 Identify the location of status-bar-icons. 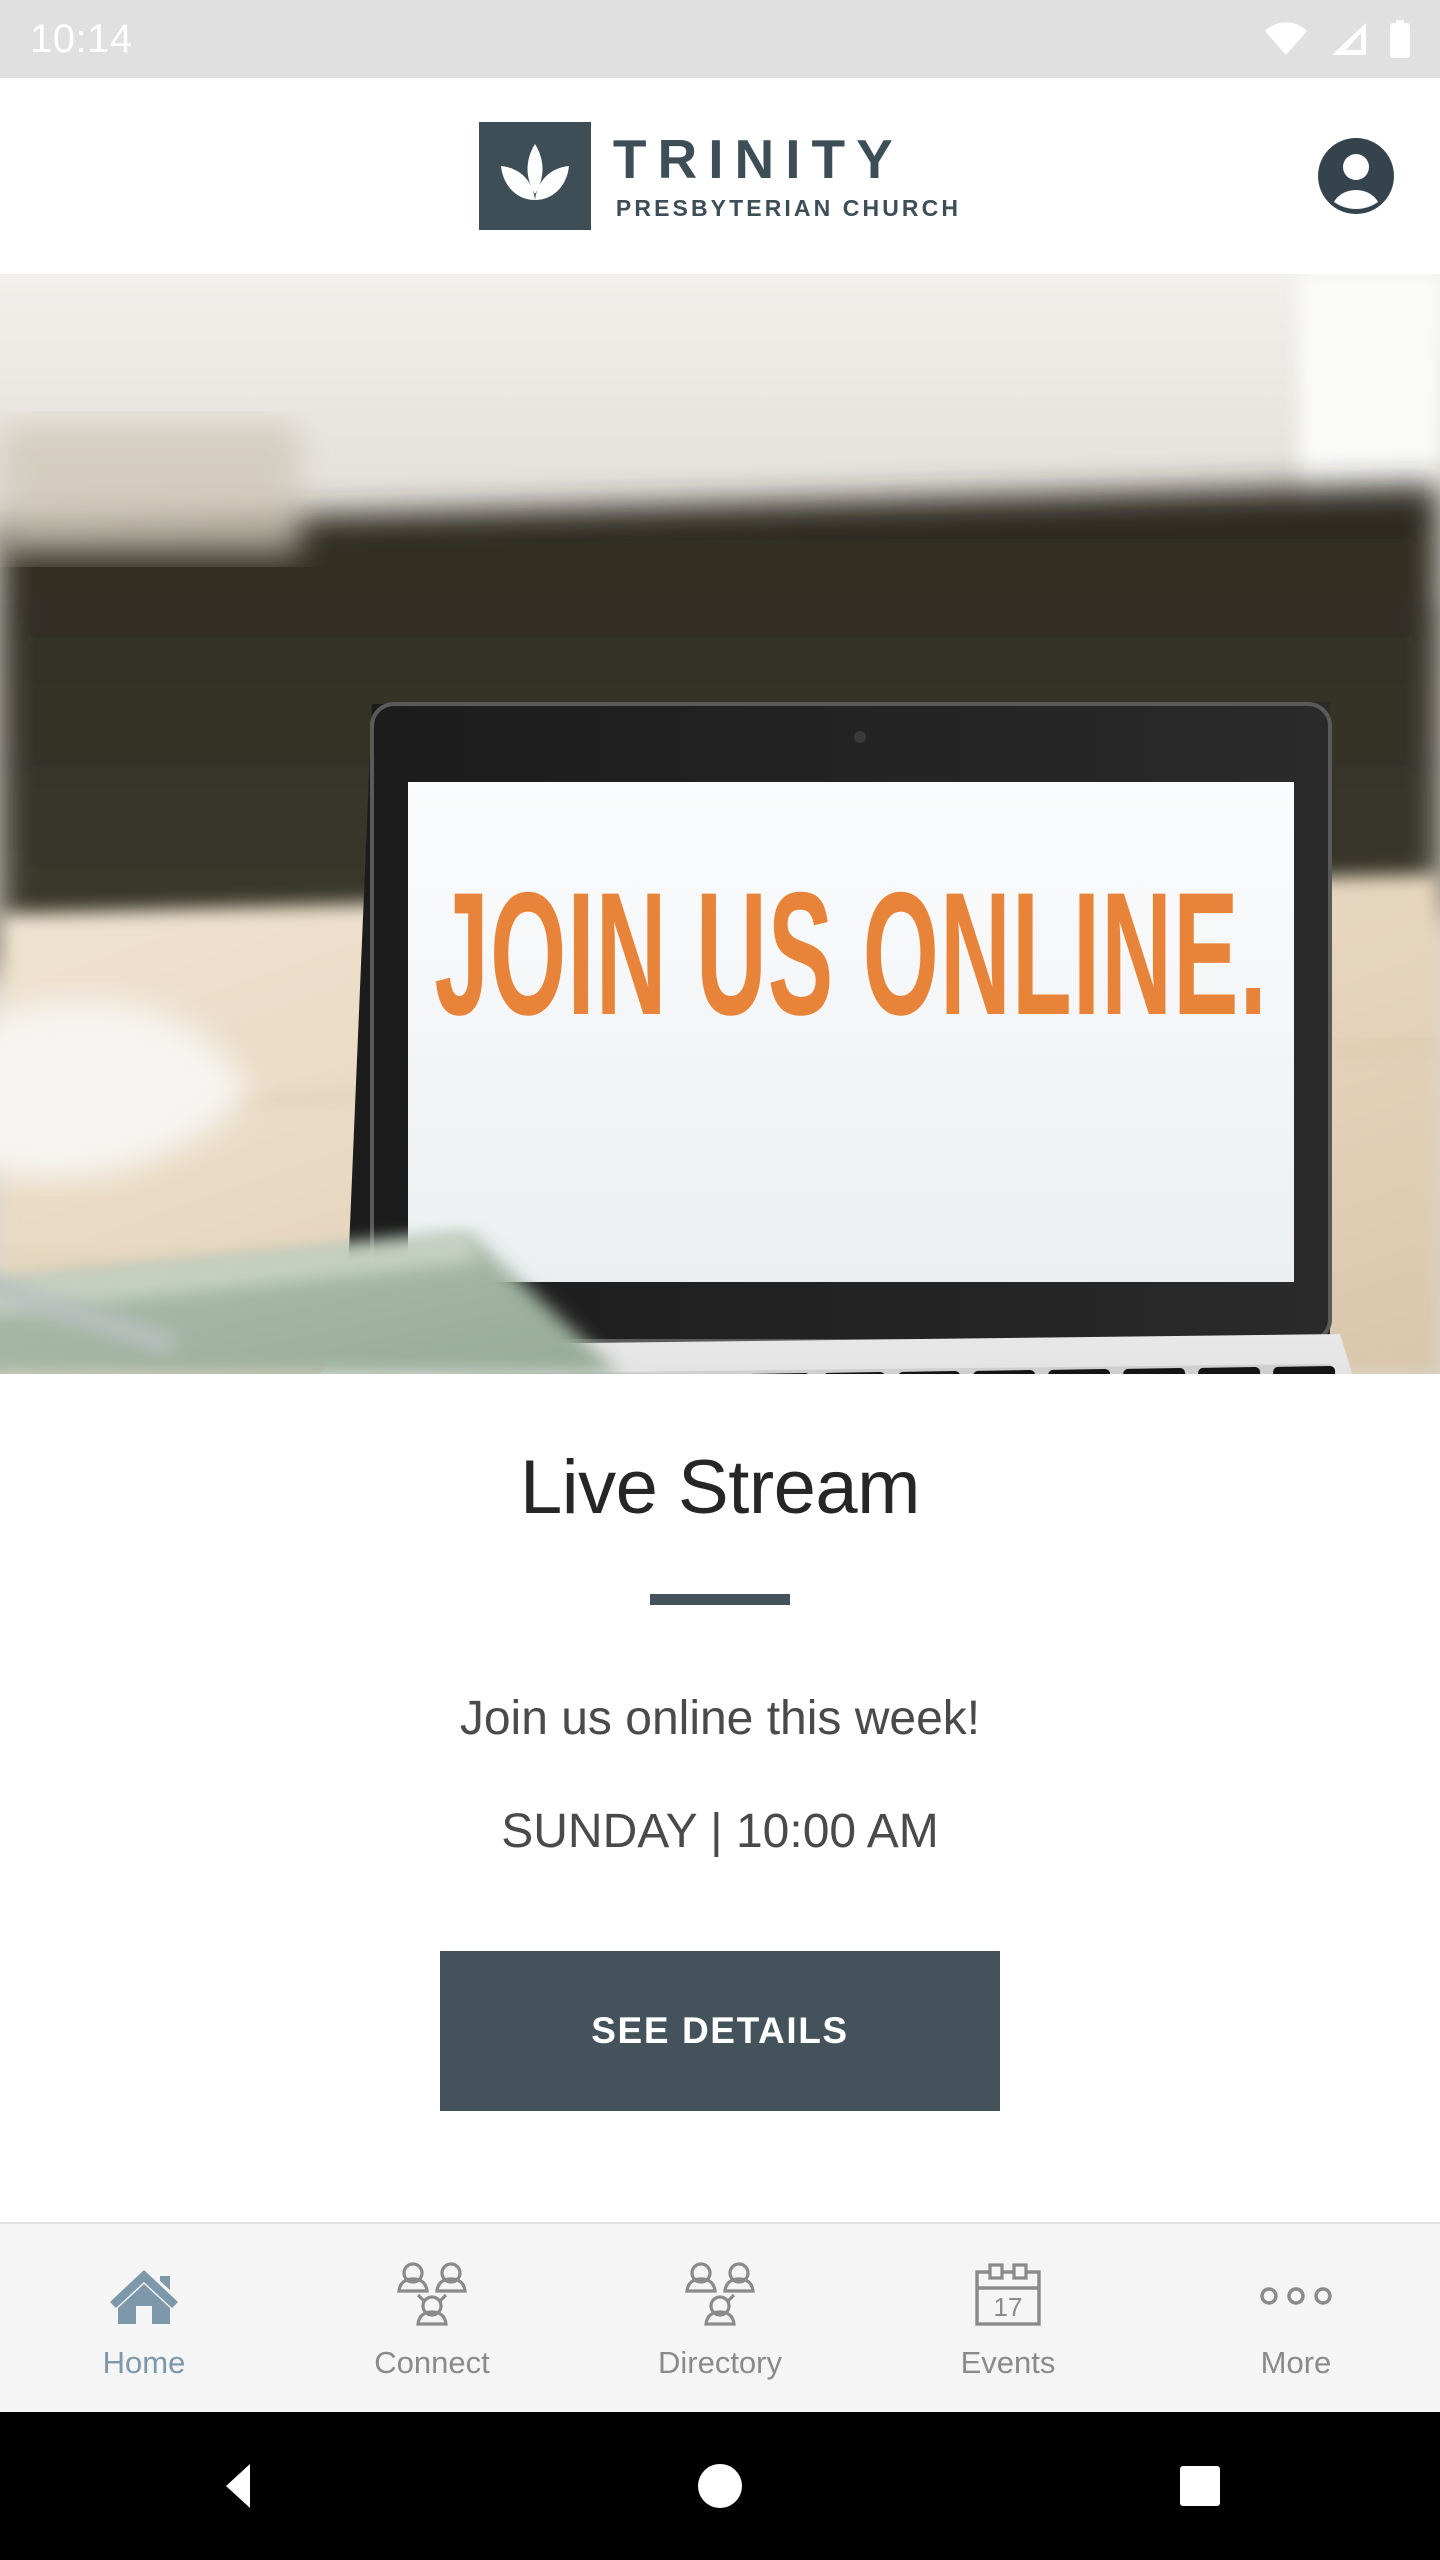
(1338, 39).